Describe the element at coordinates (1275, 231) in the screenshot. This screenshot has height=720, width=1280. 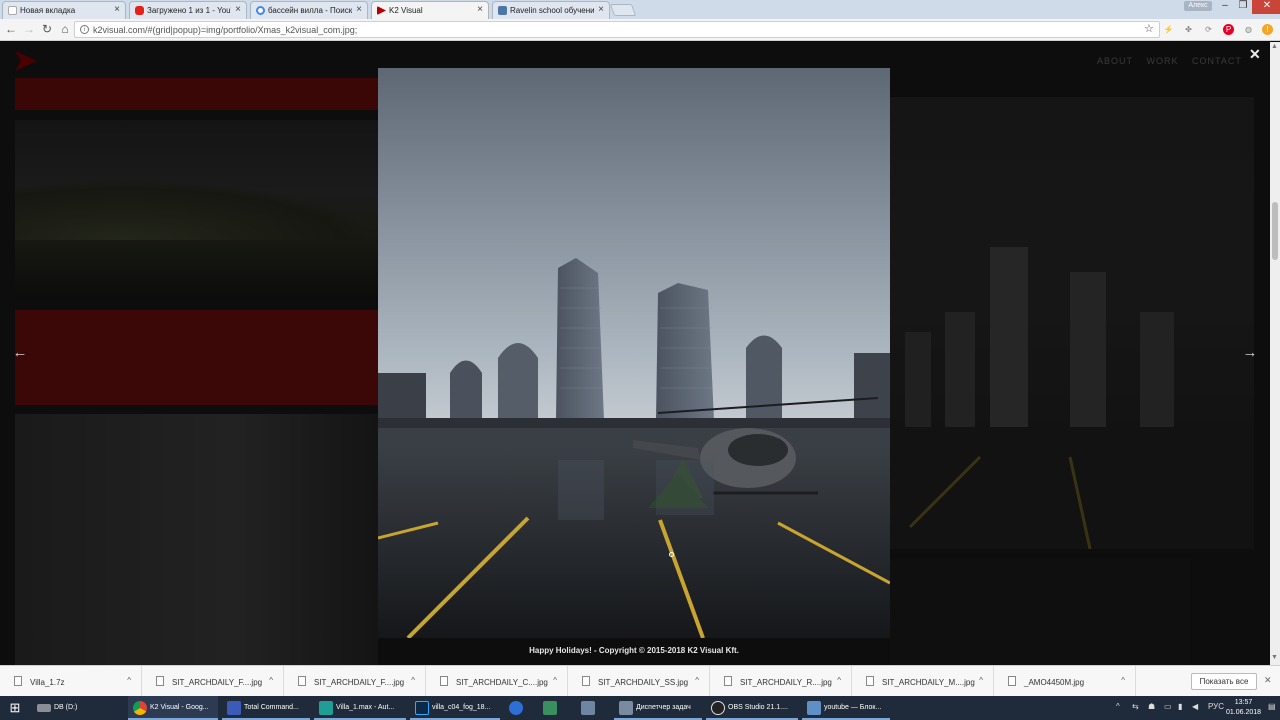
I see `scrollbar-thumb` at that location.